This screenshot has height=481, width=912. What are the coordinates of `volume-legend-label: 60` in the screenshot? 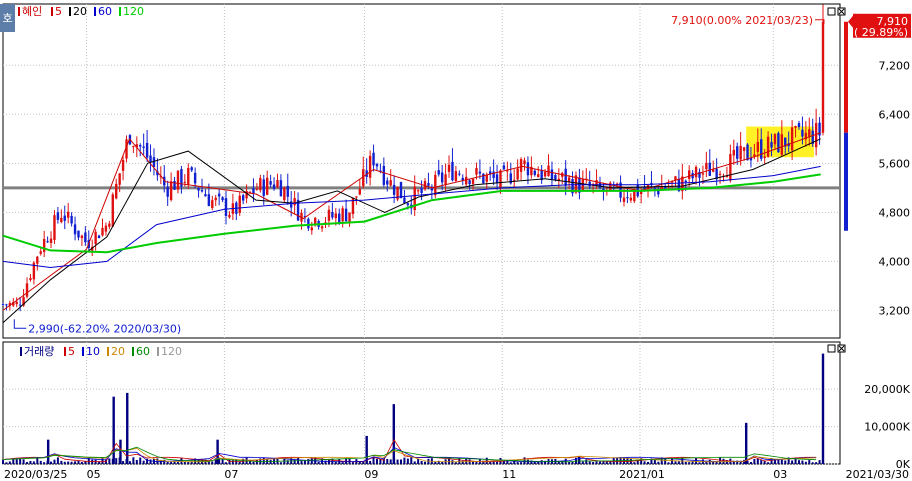 It's located at (143, 351).